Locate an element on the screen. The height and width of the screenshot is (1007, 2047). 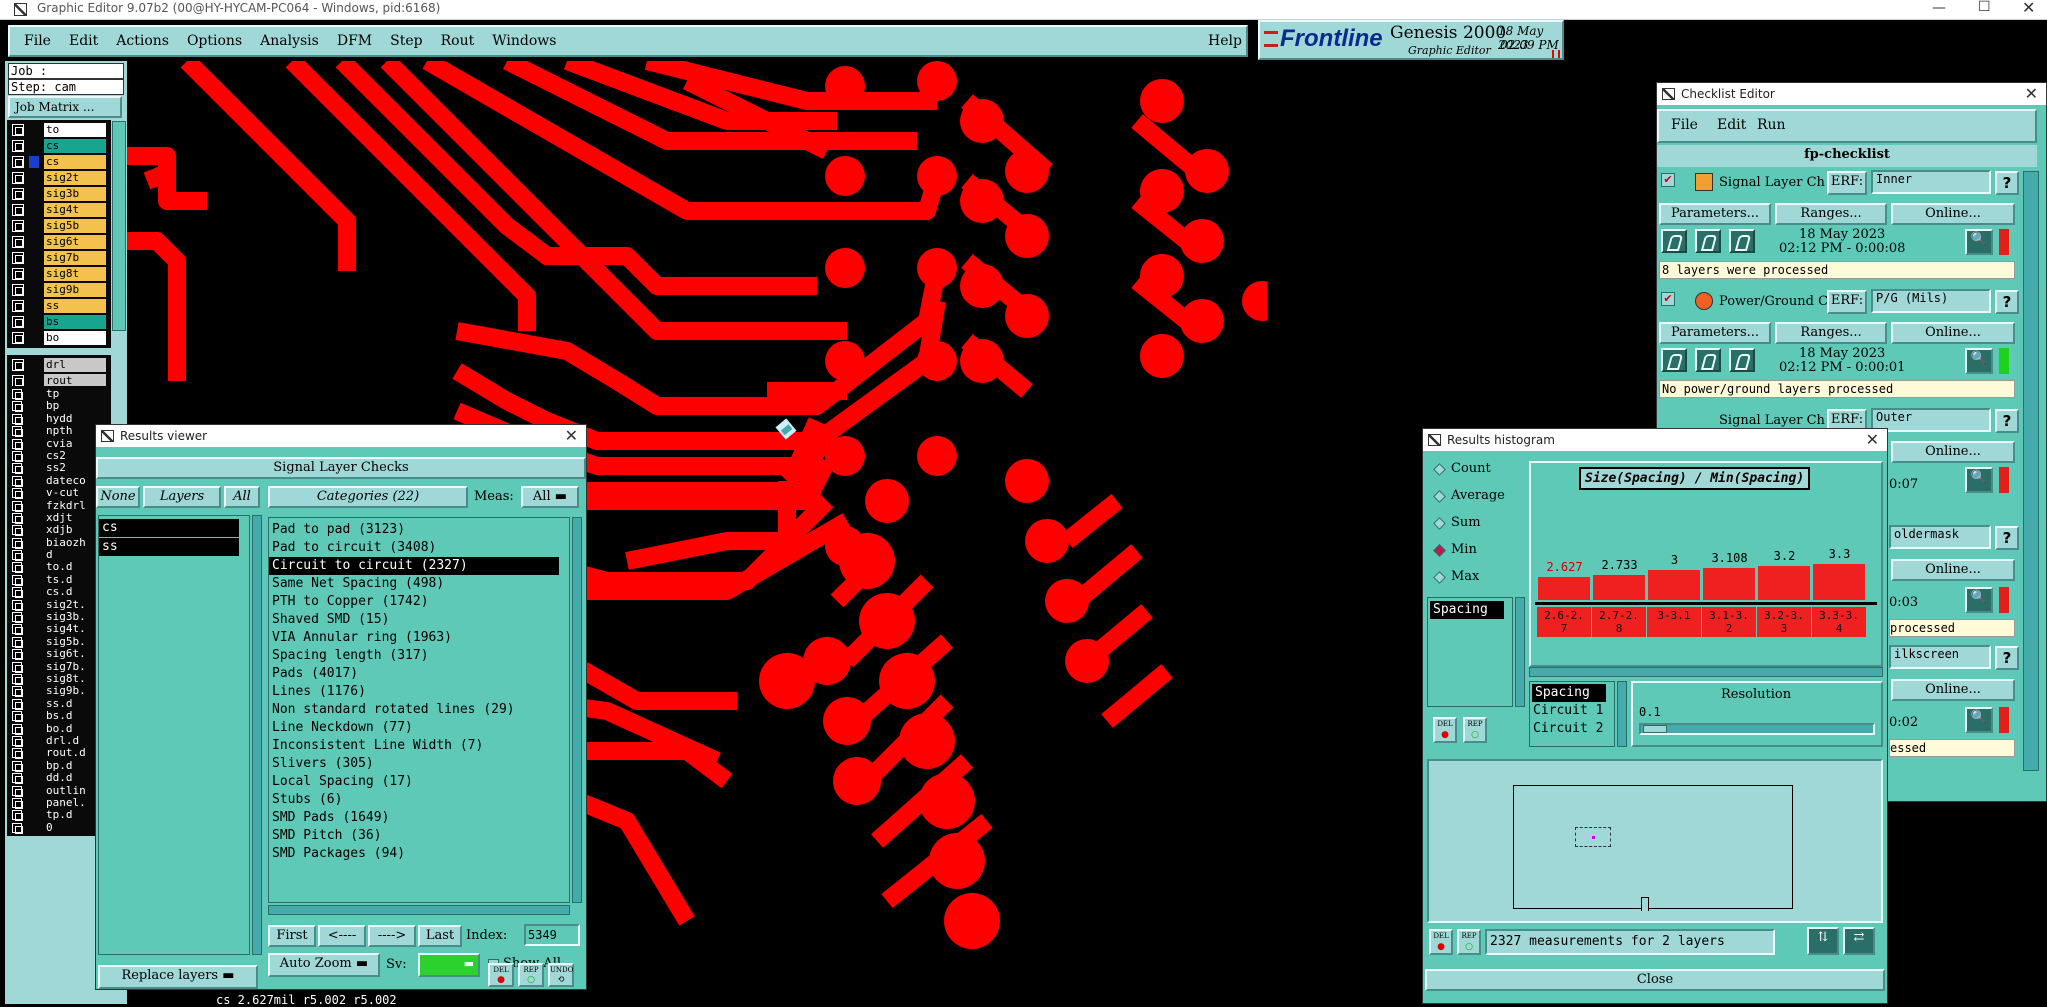
mode-radio-count: Count is located at coordinates (1477, 472).